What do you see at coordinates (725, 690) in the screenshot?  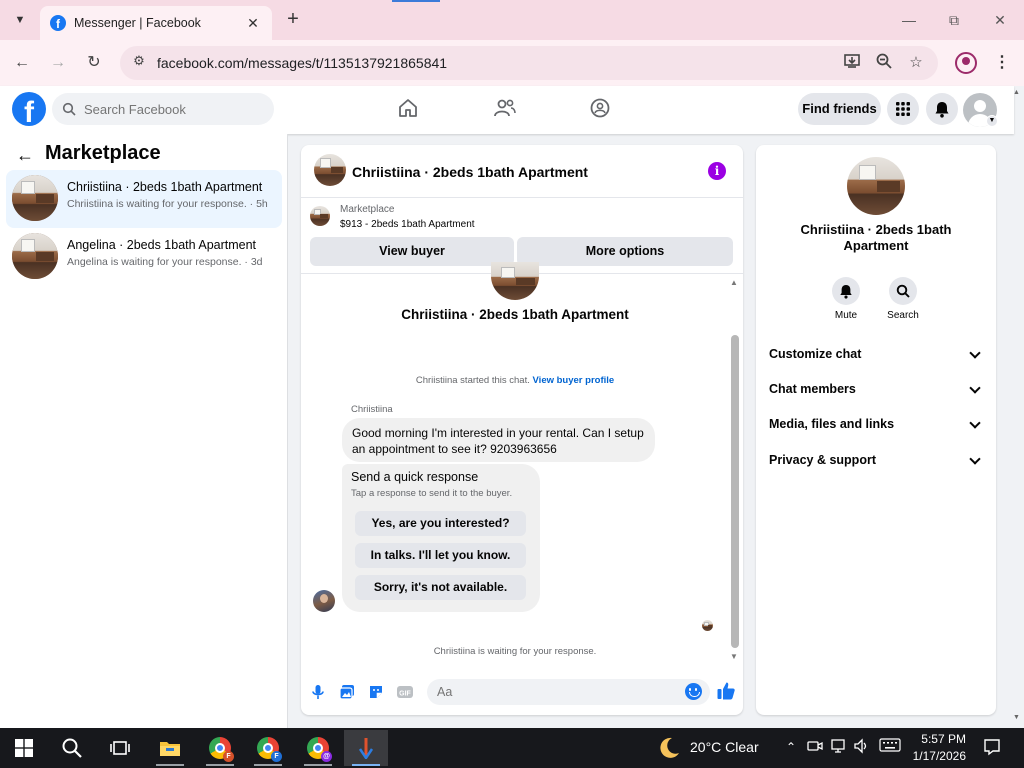 I see `thumbs-up-icon` at bounding box center [725, 690].